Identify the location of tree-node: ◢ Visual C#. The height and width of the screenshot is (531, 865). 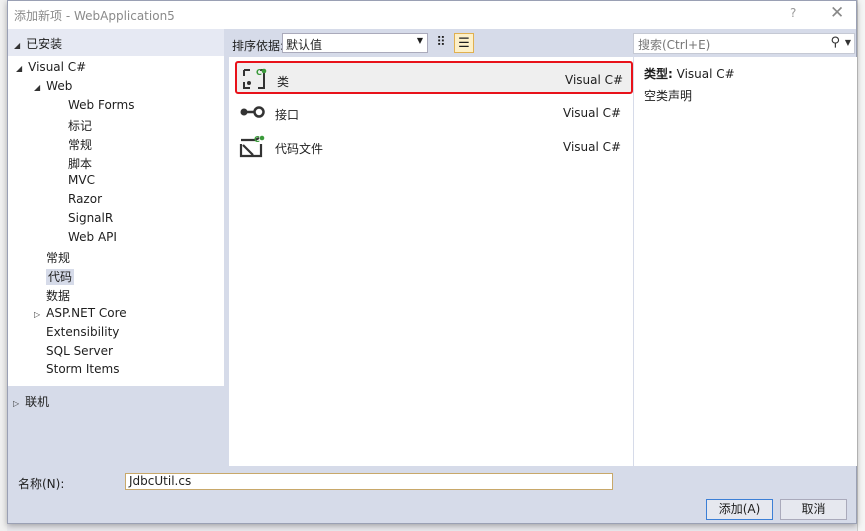
(51, 67).